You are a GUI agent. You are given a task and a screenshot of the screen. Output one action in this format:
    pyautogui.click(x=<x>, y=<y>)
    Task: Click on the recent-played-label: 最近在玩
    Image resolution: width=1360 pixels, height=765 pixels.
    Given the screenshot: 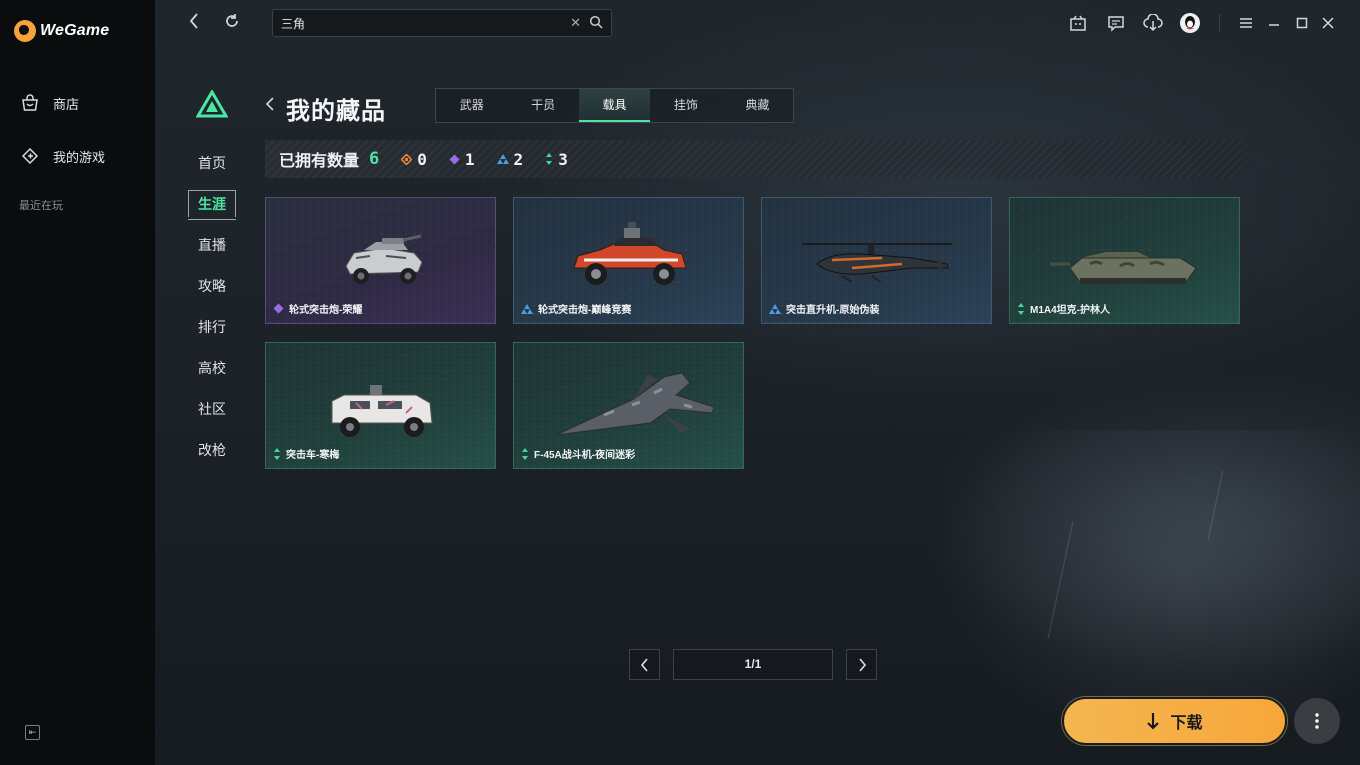 What is the action you would take?
    pyautogui.click(x=41, y=206)
    